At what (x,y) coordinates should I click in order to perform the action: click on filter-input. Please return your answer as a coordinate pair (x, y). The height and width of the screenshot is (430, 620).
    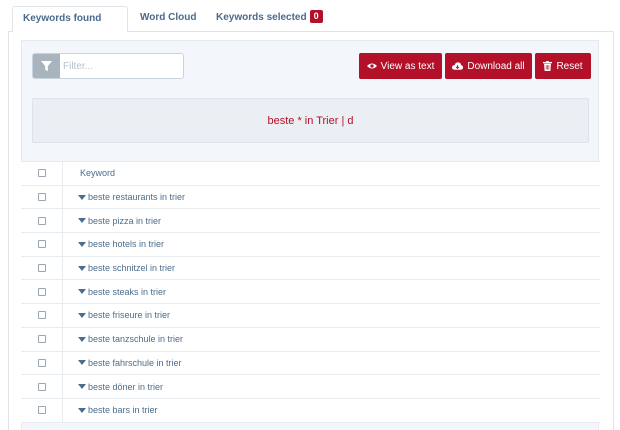
    Looking at the image, I should click on (122, 66).